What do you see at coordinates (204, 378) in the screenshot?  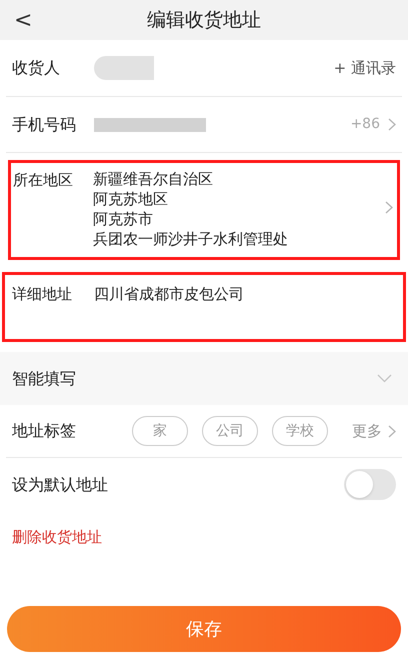 I see `smart-fill-row: 智能填写` at bounding box center [204, 378].